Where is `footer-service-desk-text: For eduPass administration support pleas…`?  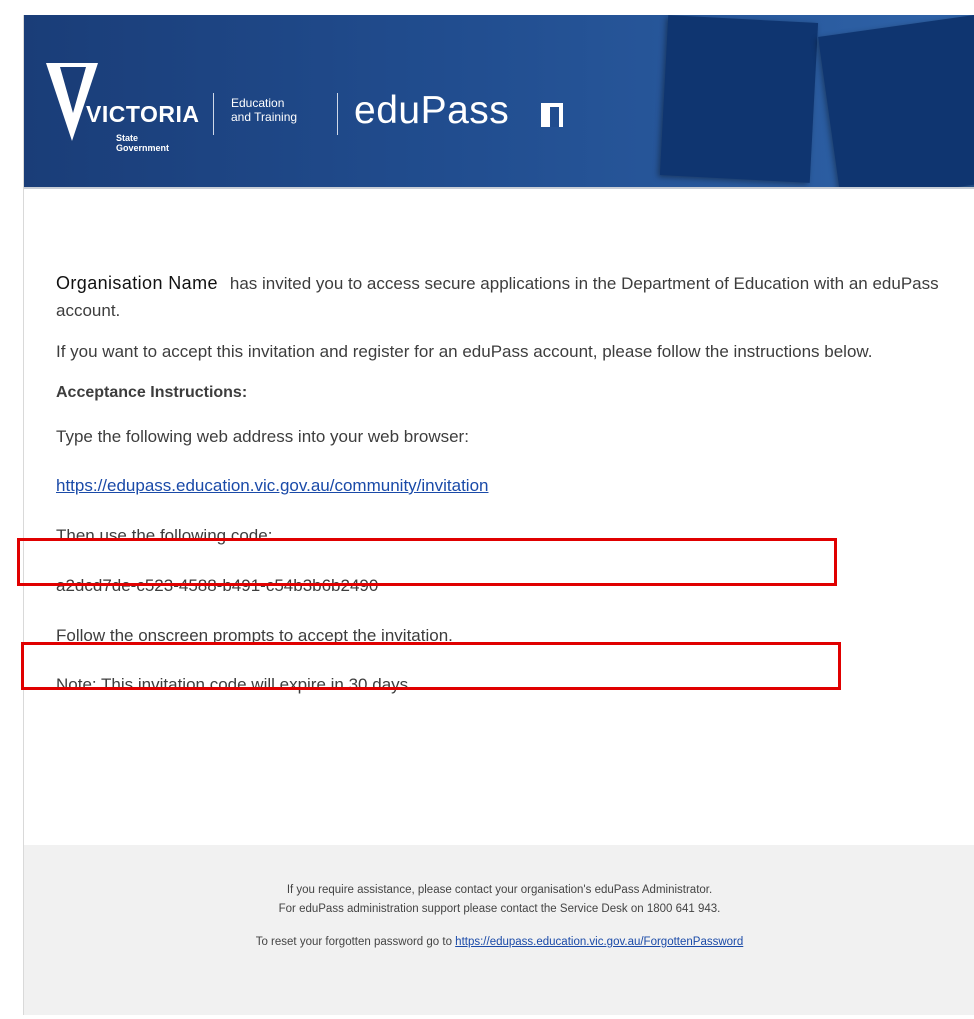 footer-service-desk-text: For eduPass administration support pleas… is located at coordinates (499, 909).